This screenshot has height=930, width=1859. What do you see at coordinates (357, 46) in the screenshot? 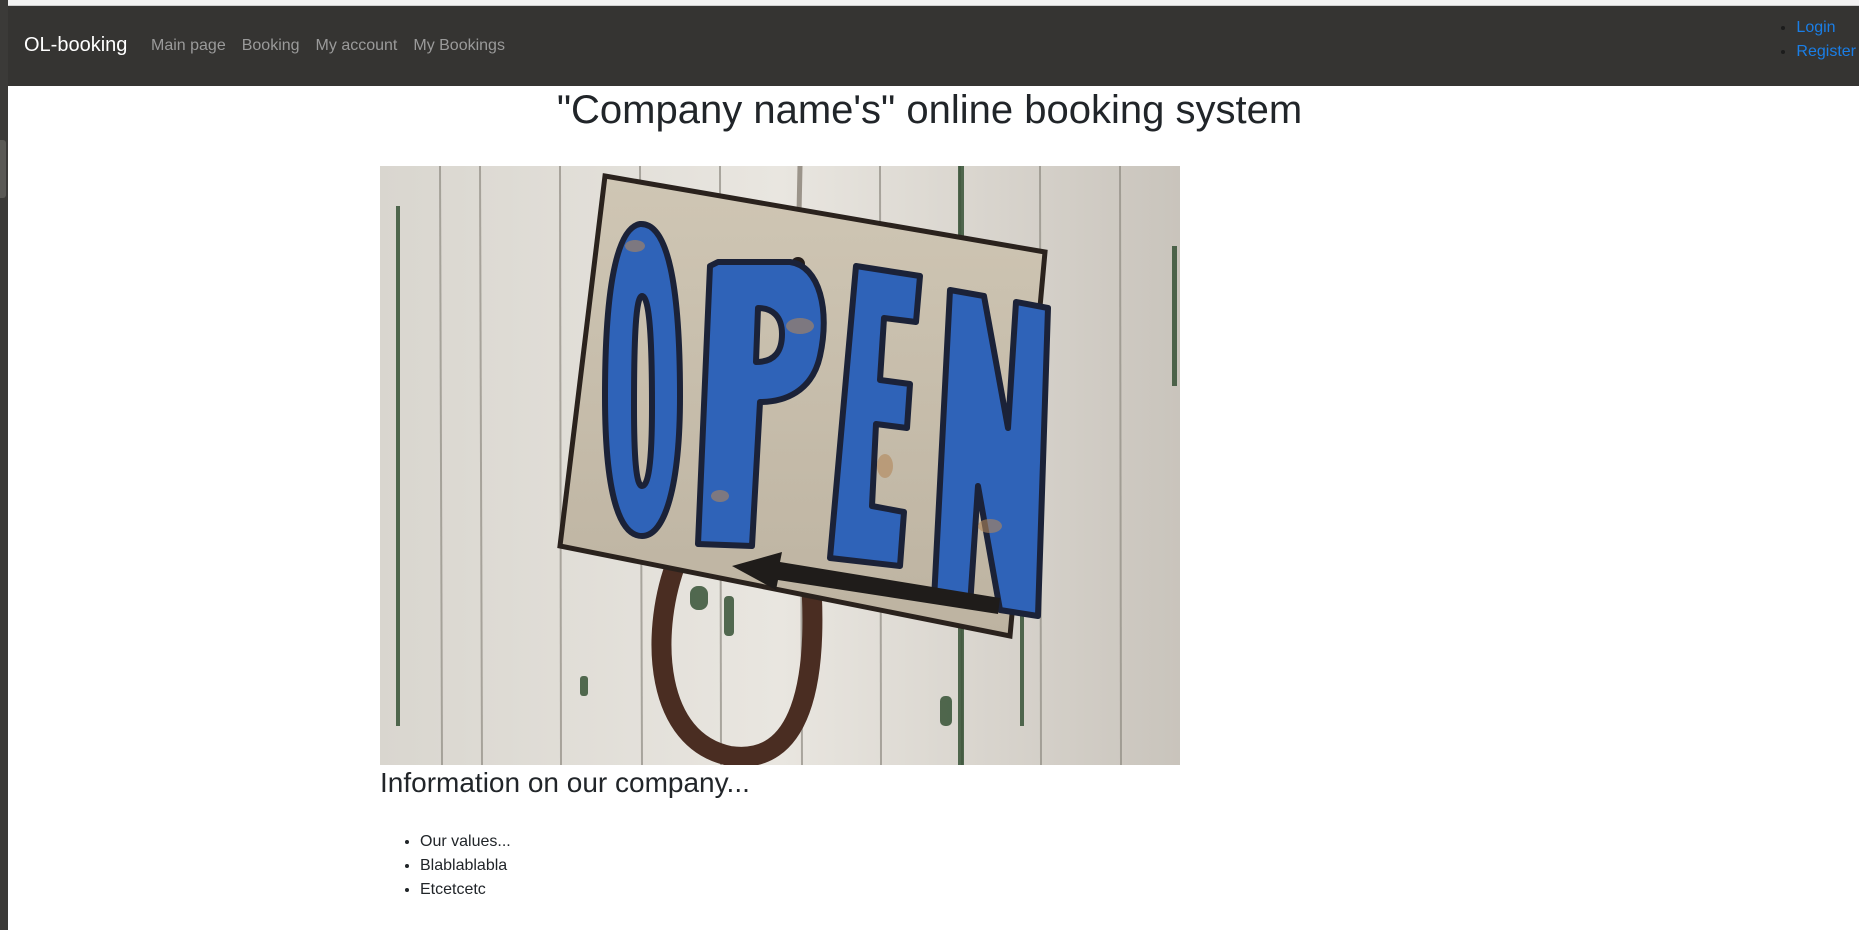
I see `nav-link-my-account: My account` at bounding box center [357, 46].